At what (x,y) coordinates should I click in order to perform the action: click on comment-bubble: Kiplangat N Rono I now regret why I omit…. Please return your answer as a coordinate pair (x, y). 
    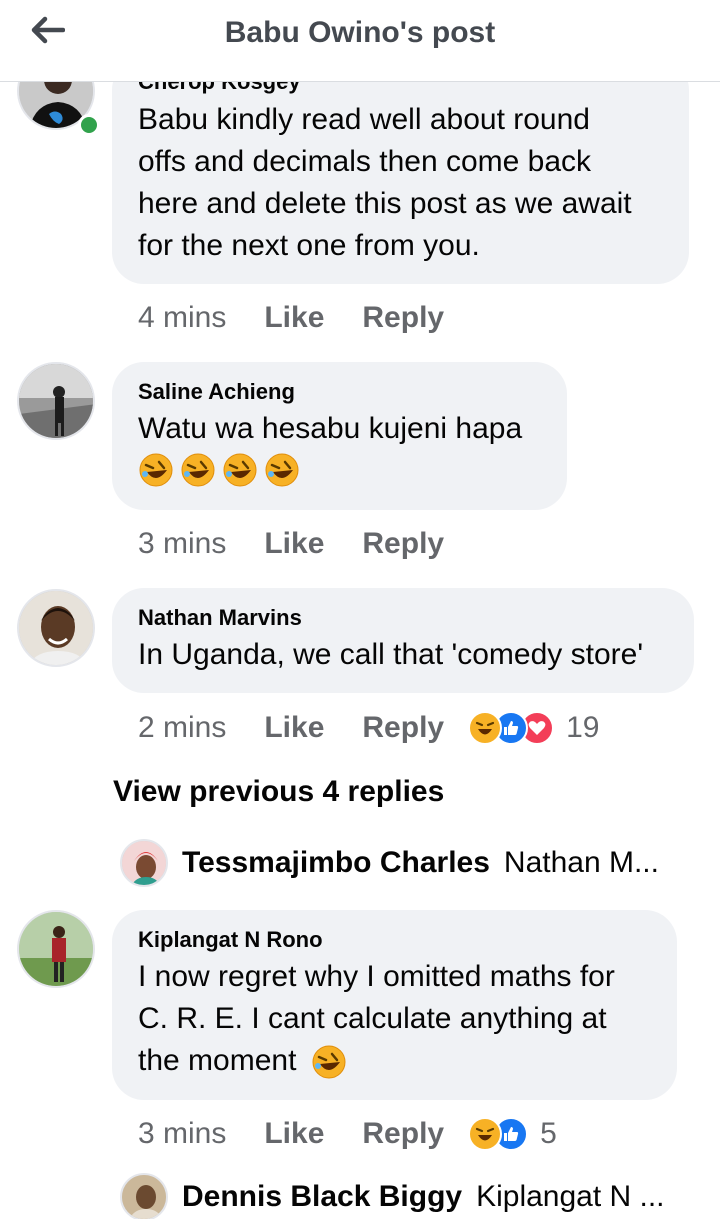
    Looking at the image, I should click on (394, 1005).